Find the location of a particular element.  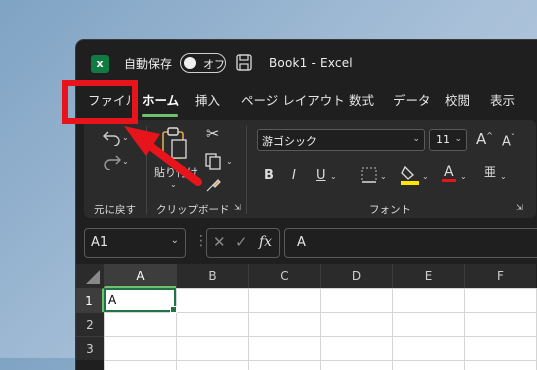

annotation-arrow-icon is located at coordinates (163, 156).